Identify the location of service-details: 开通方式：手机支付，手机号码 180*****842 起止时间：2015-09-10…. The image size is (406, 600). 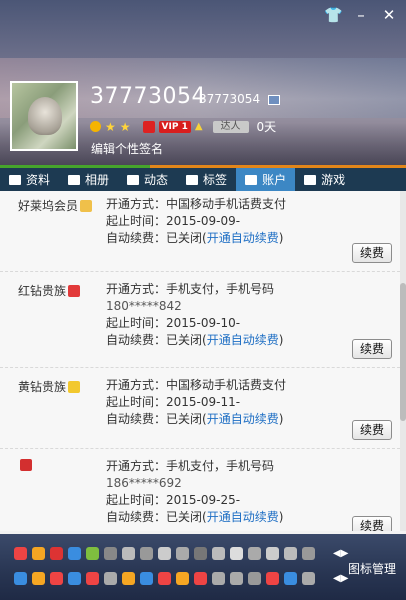
(194, 315).